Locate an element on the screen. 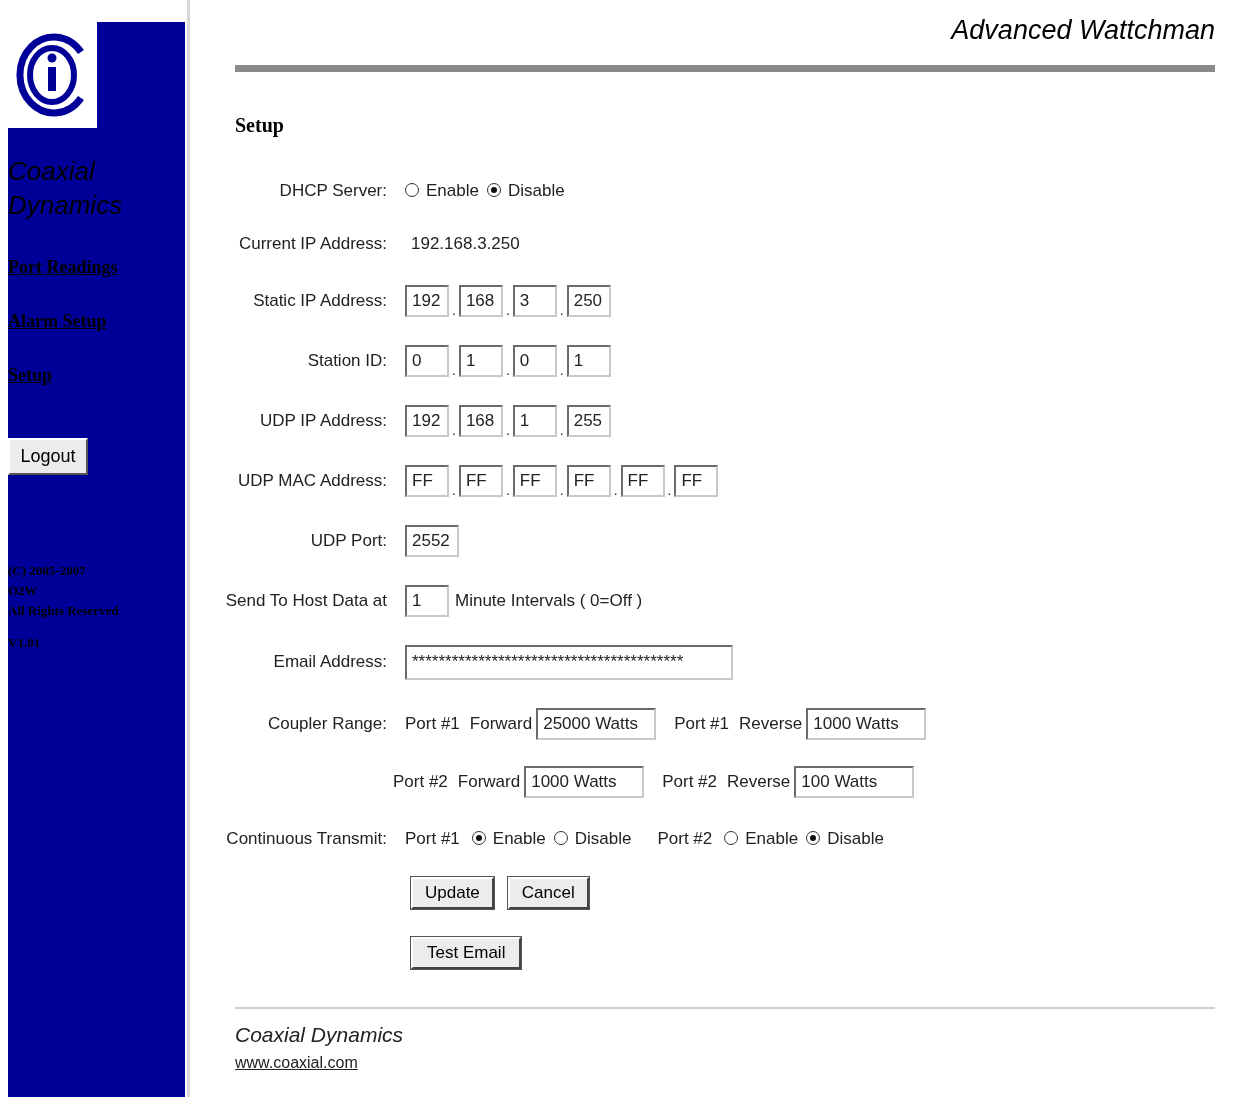 The image size is (1240, 1097). field-label: Email Address: is located at coordinates (330, 662).